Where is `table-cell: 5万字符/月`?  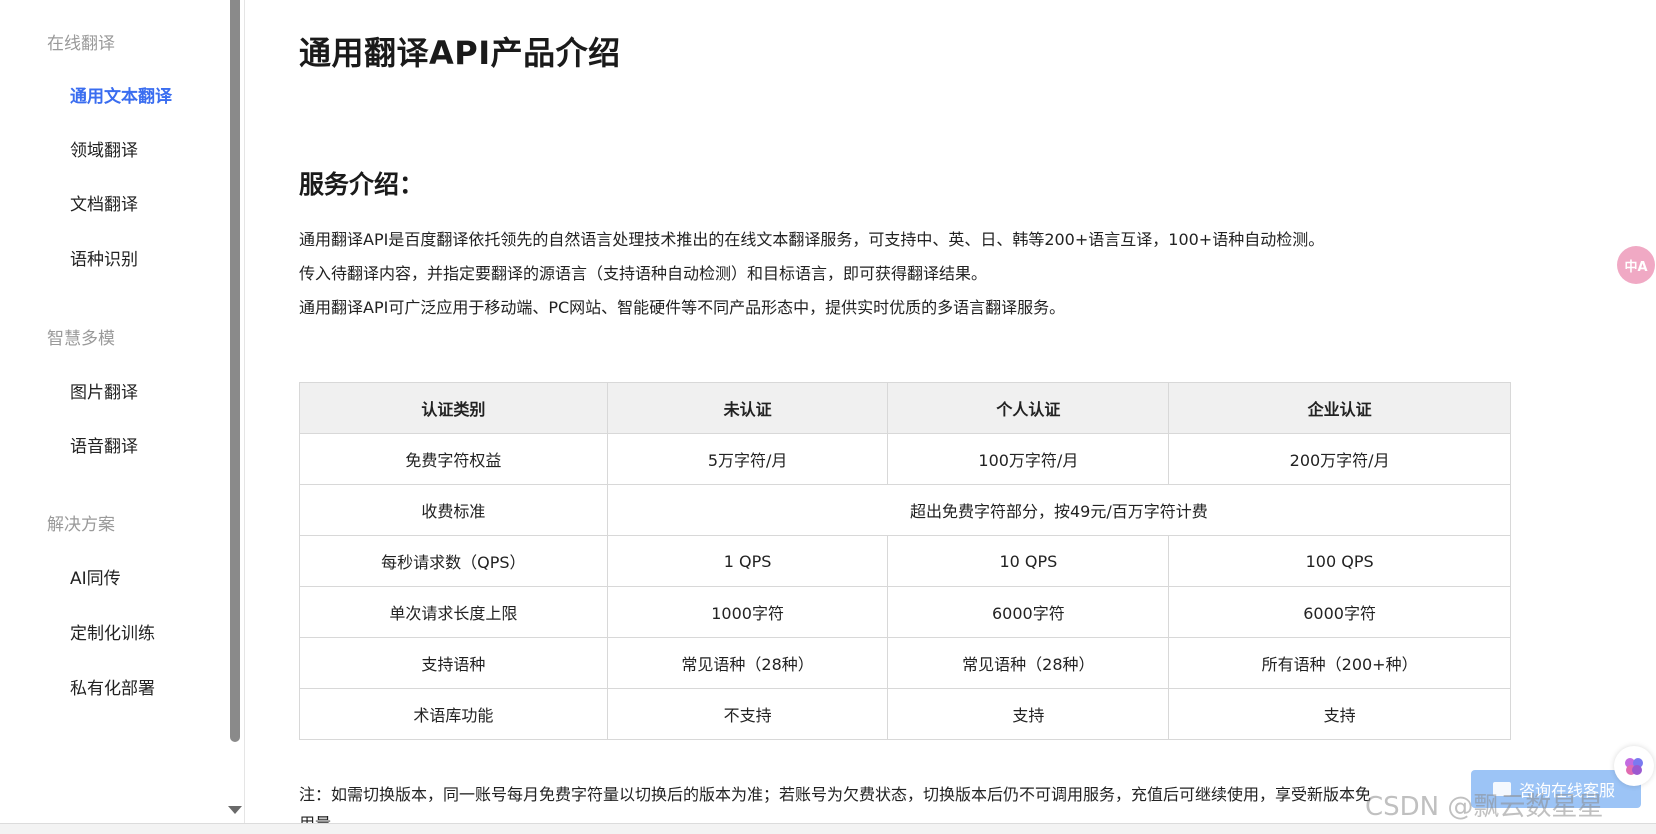 table-cell: 5万字符/月 is located at coordinates (747, 459).